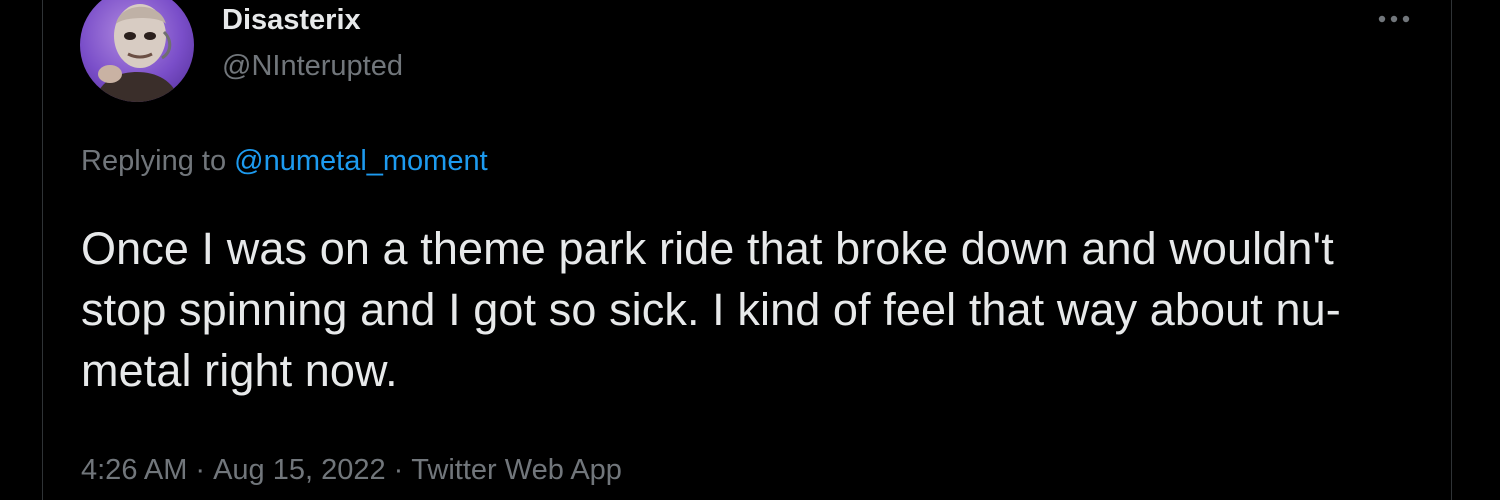 This screenshot has height=500, width=1500. What do you see at coordinates (154, 161) in the screenshot?
I see `replying-to-prefix: Replying to` at bounding box center [154, 161].